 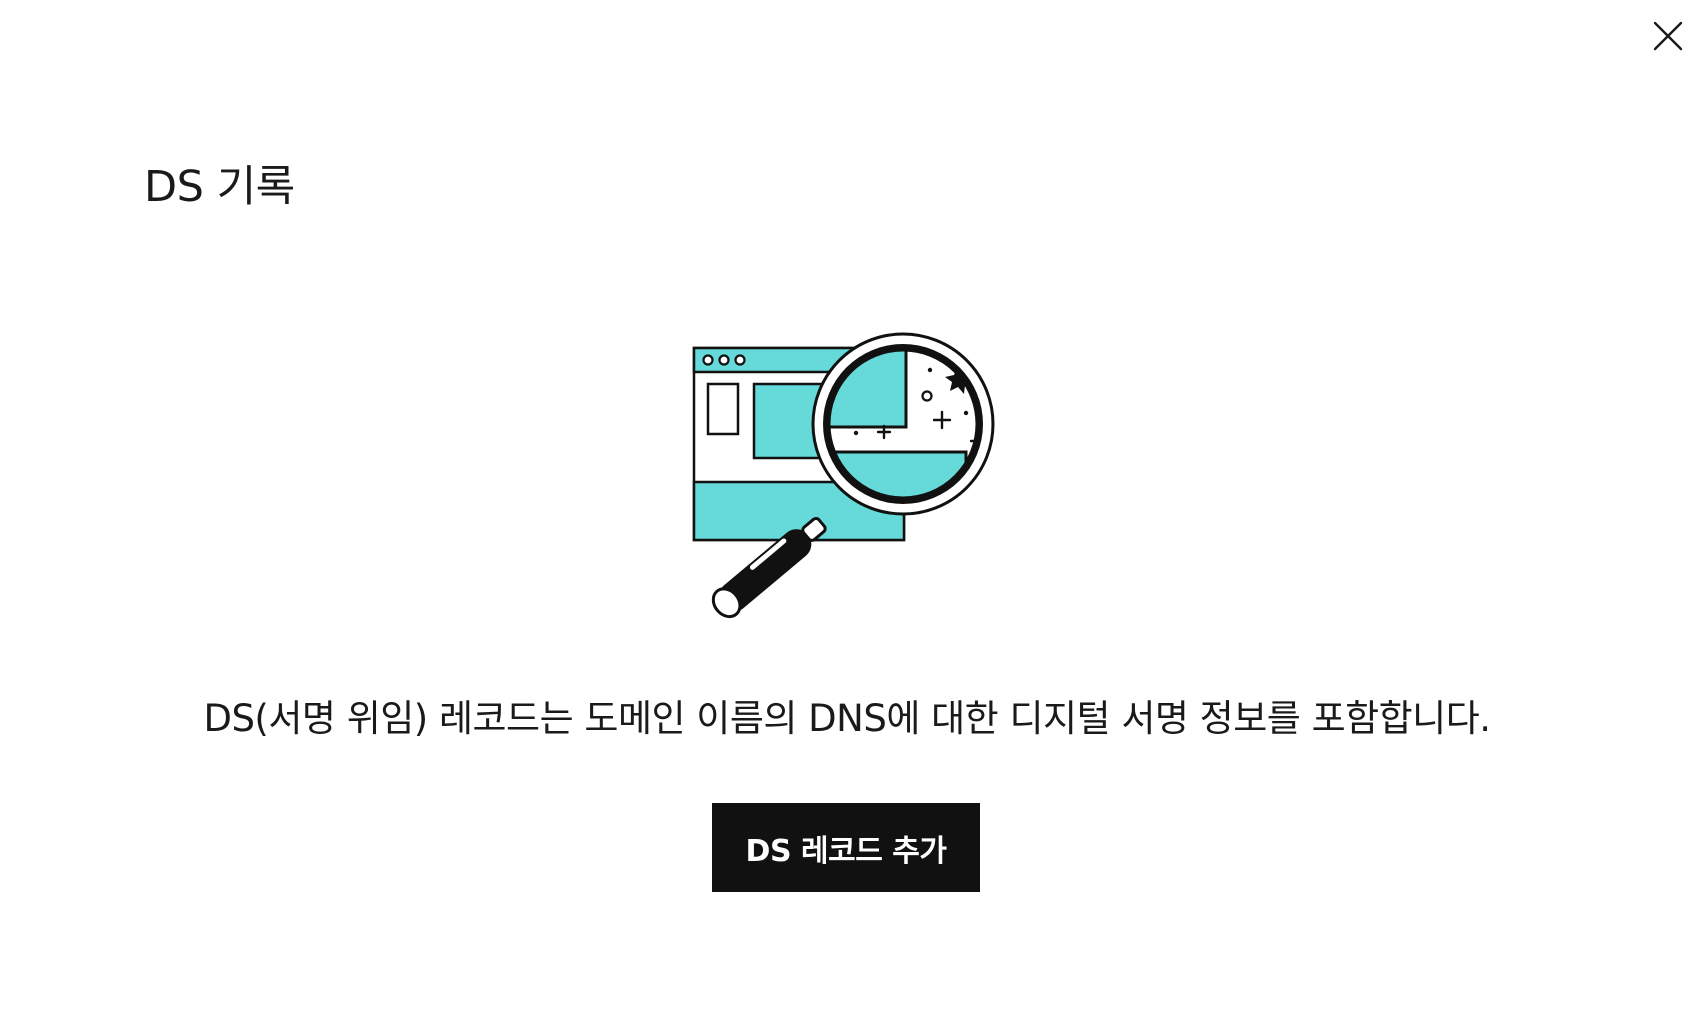 What do you see at coordinates (219, 187) in the screenshot?
I see `page-title: DS 기록` at bounding box center [219, 187].